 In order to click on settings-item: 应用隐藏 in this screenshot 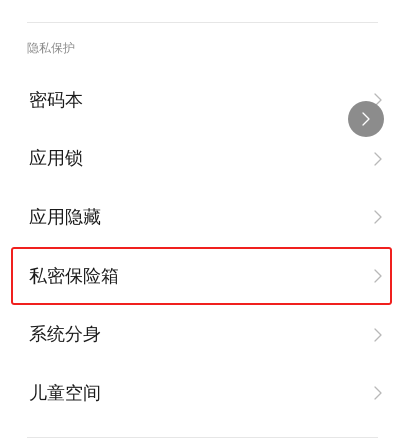, I will do `click(201, 217)`.